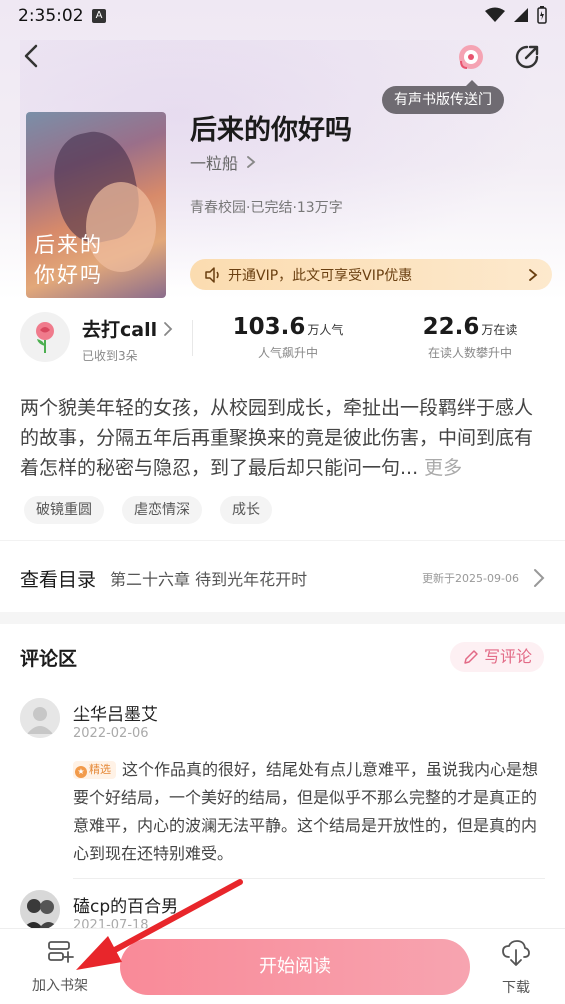 This screenshot has width=565, height=1004. Describe the element at coordinates (68, 260) in the screenshot. I see `cover-title: 后来的 你好吗` at that location.